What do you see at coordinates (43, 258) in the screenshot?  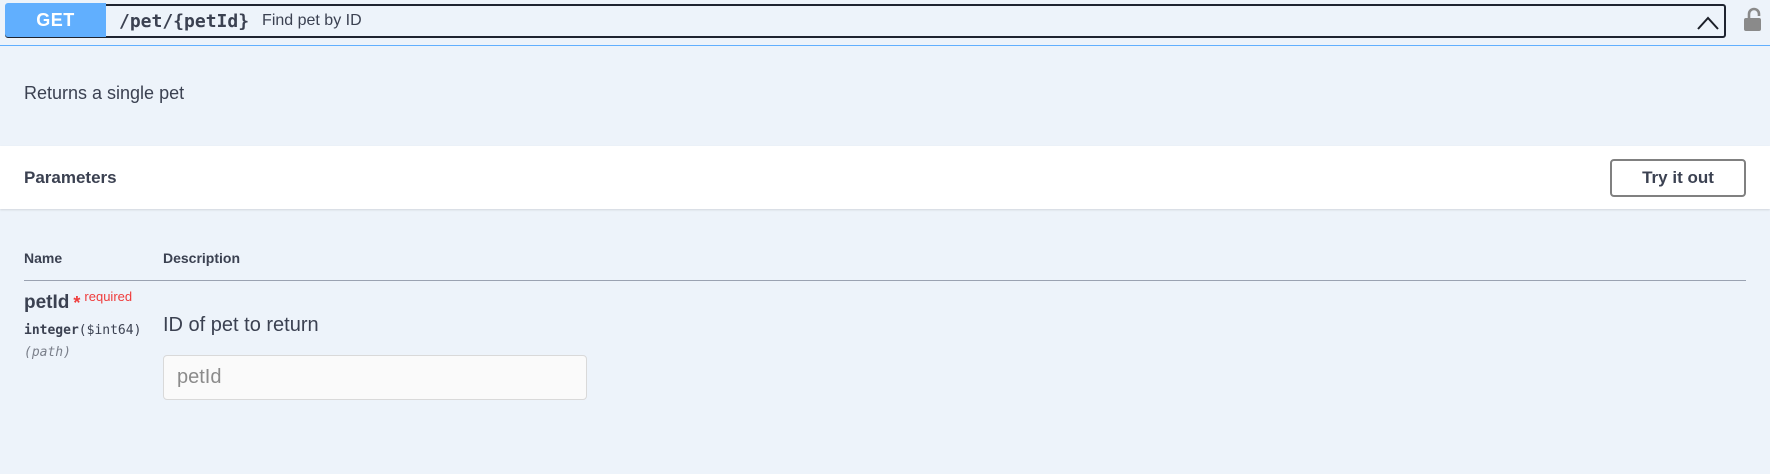 I see `name-column-header: Name` at bounding box center [43, 258].